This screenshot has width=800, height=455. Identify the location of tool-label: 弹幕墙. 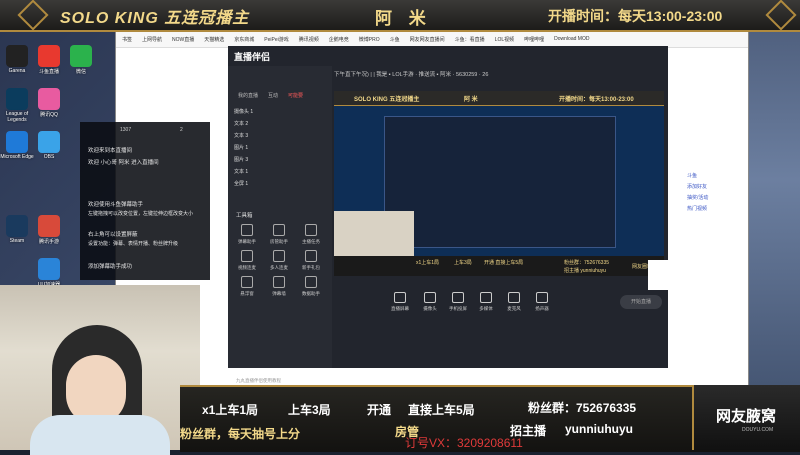
(279, 293).